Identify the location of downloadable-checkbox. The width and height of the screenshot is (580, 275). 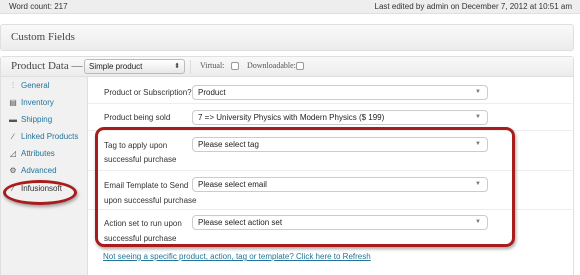
(300, 66).